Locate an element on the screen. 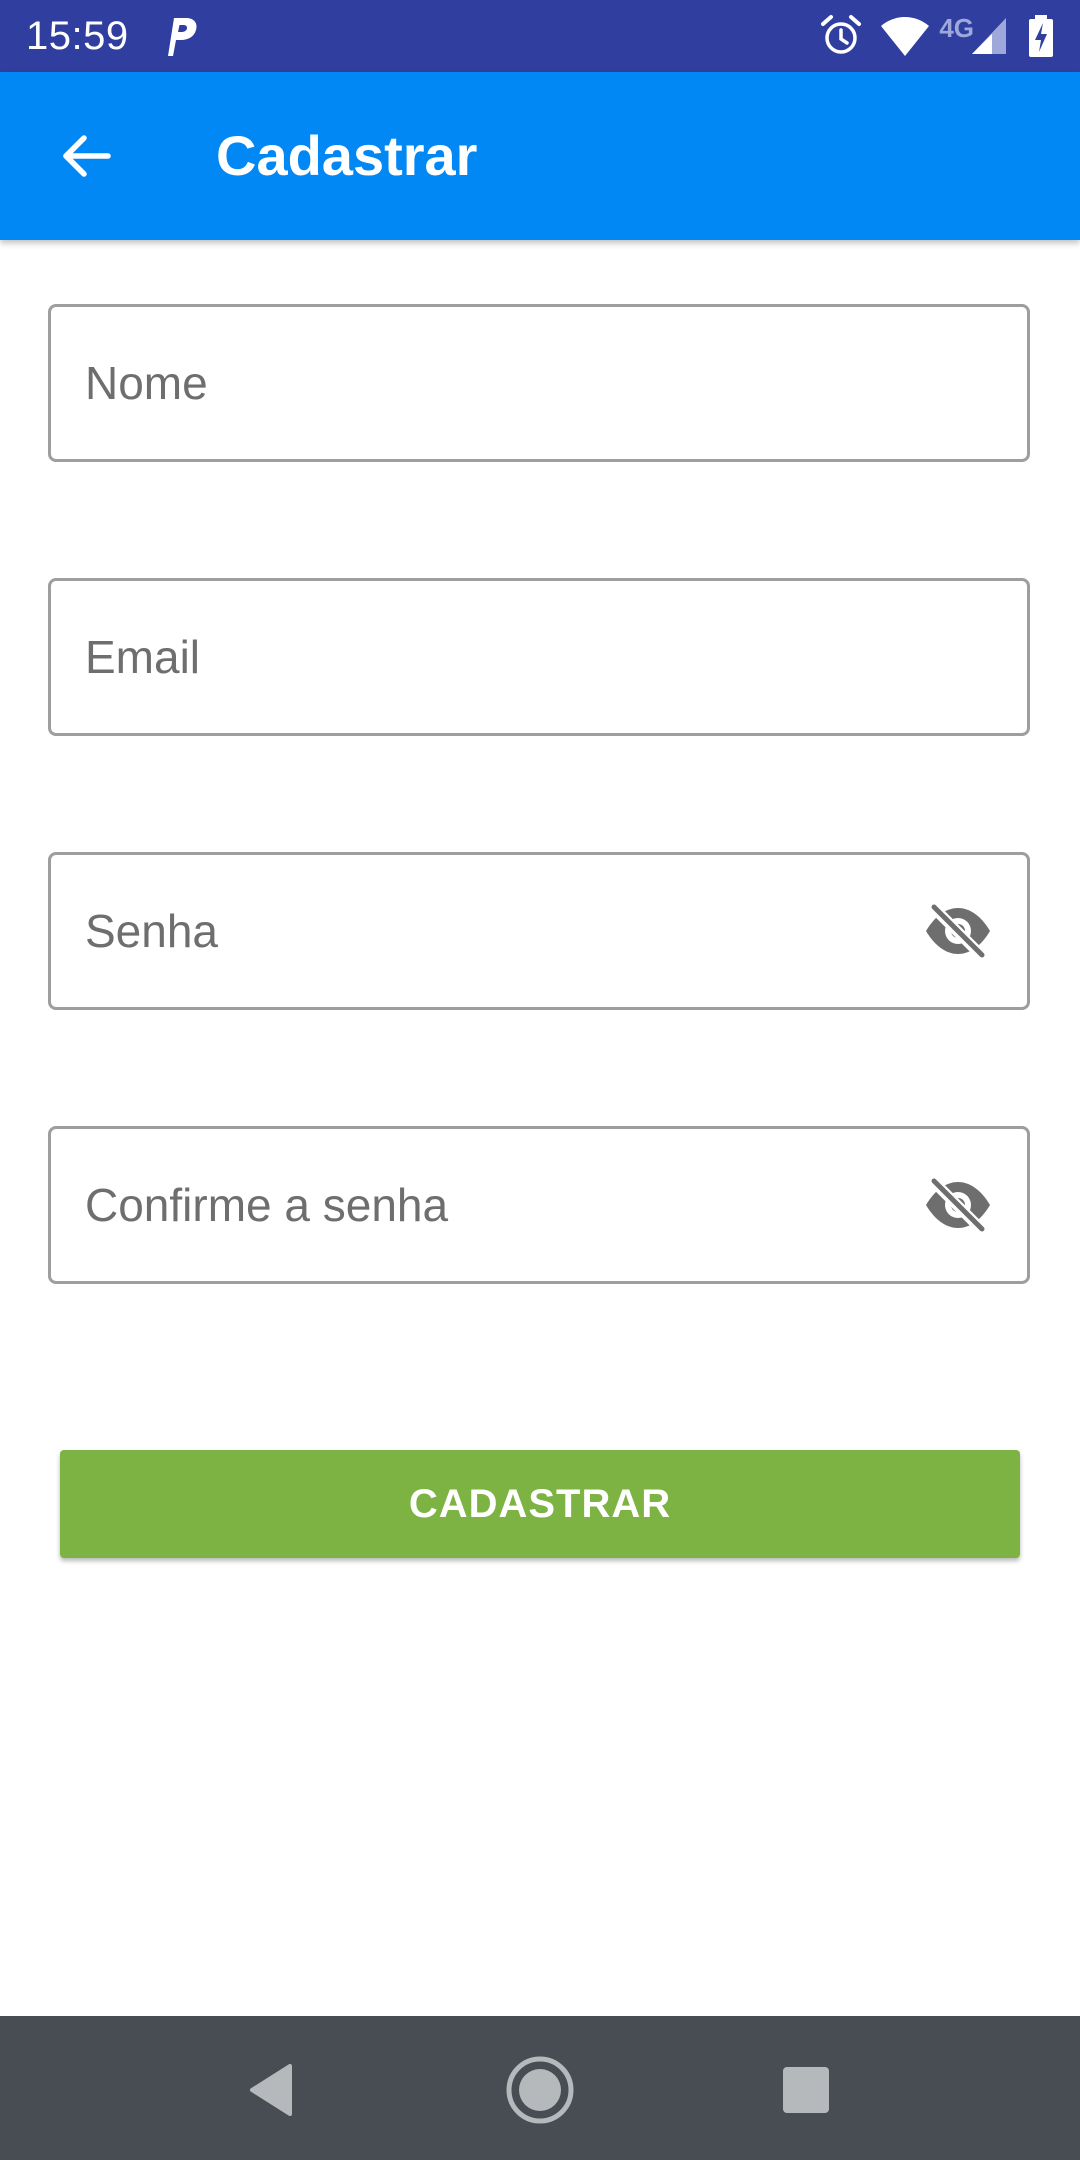  battery-charging-icon is located at coordinates (1041, 36).